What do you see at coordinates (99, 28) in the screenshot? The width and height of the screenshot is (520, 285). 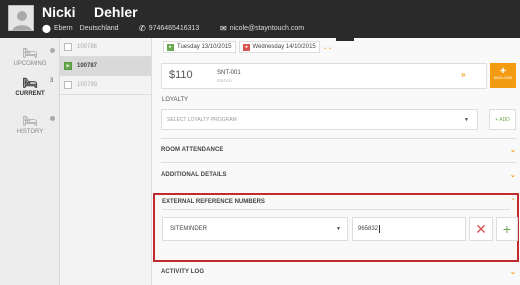 I see `guest-country: Deutschland` at bounding box center [99, 28].